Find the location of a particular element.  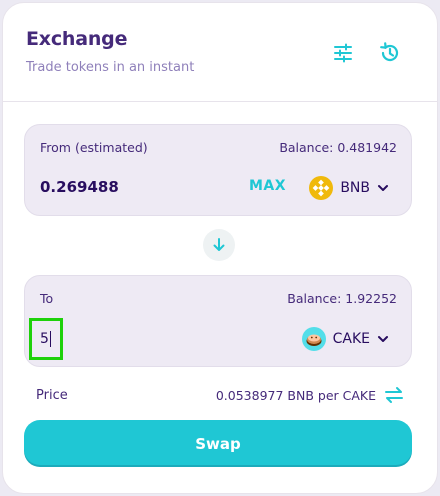

switch-direction-button is located at coordinates (219, 245).